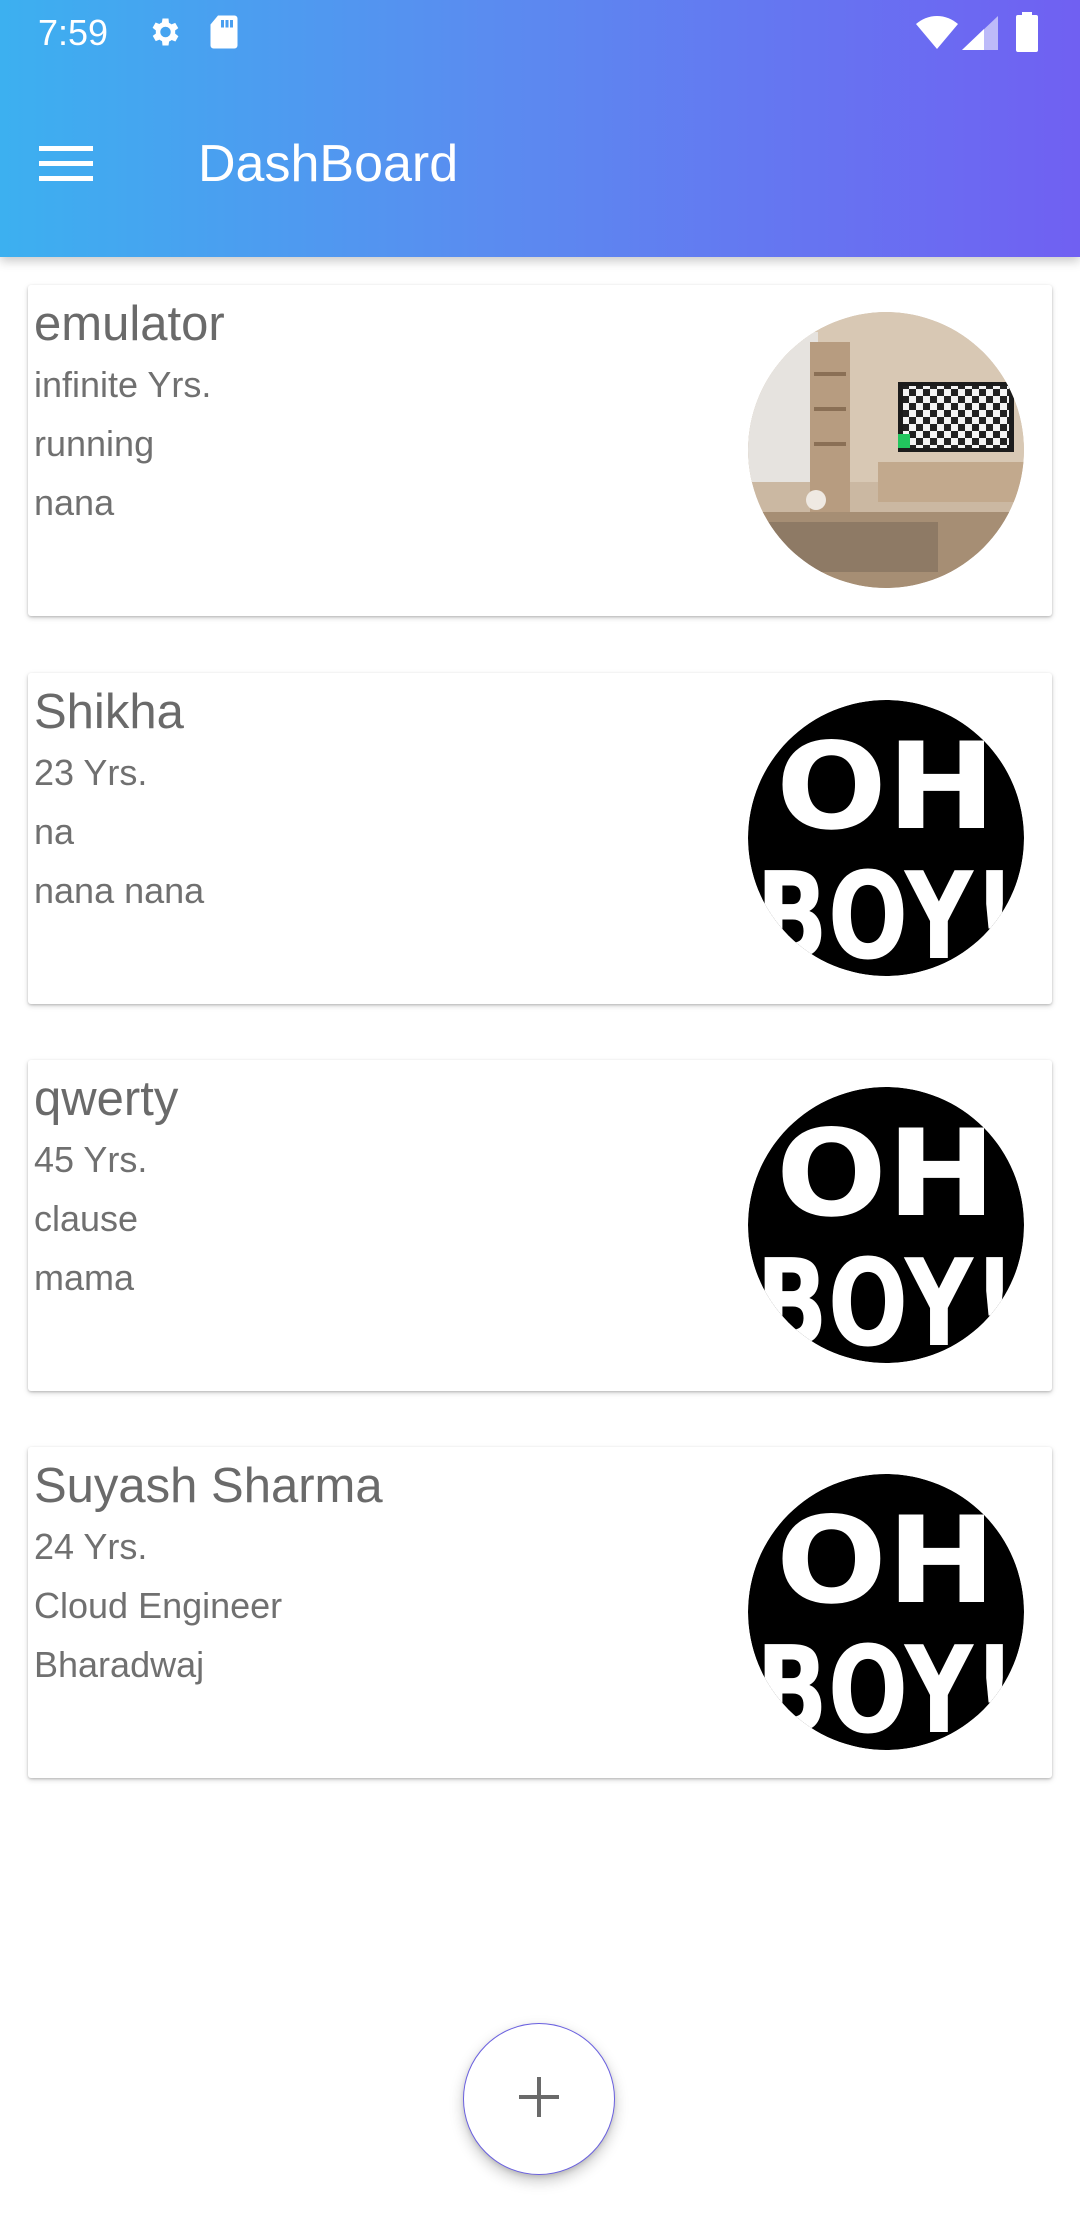 This screenshot has width=1080, height=2220. I want to click on profile-occupation: Cloud Engineer, so click(158, 1605).